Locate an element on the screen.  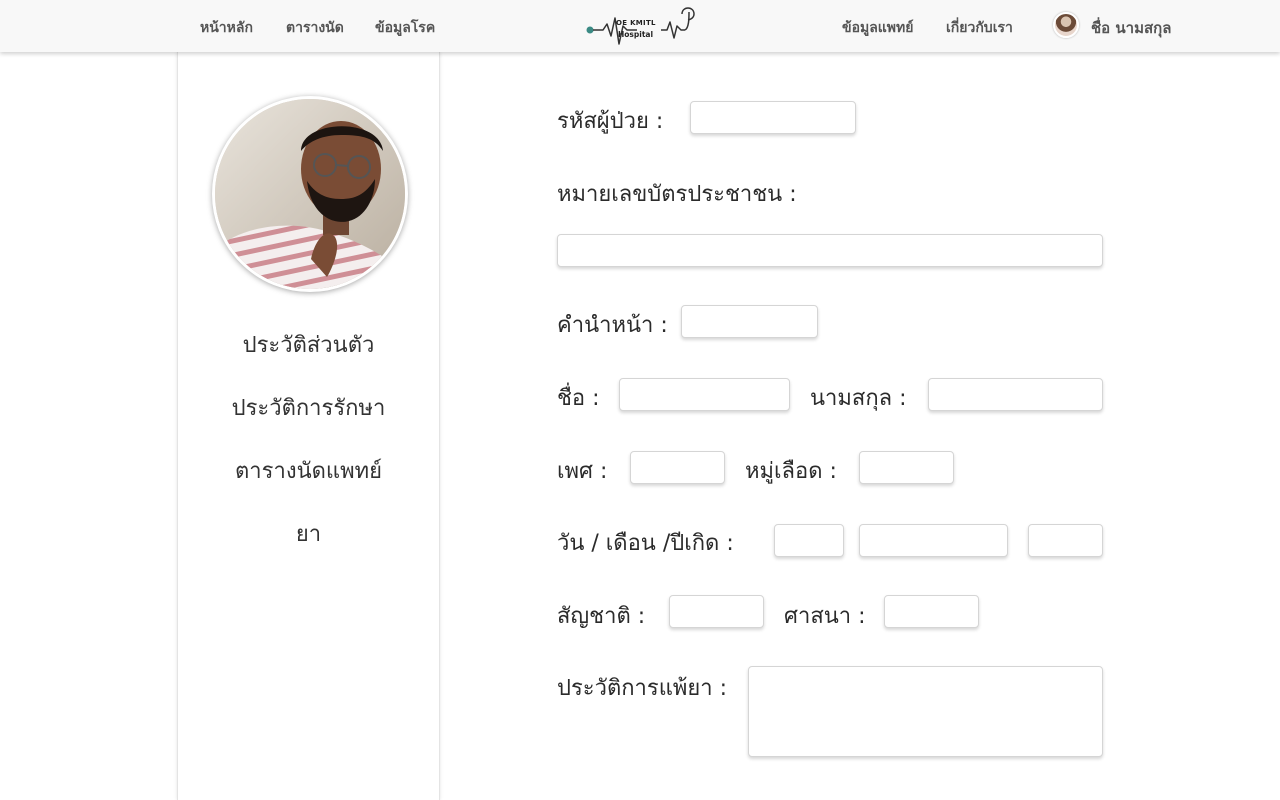
patient-id-label: รหัสผู้ป่วย : is located at coordinates (610, 121).